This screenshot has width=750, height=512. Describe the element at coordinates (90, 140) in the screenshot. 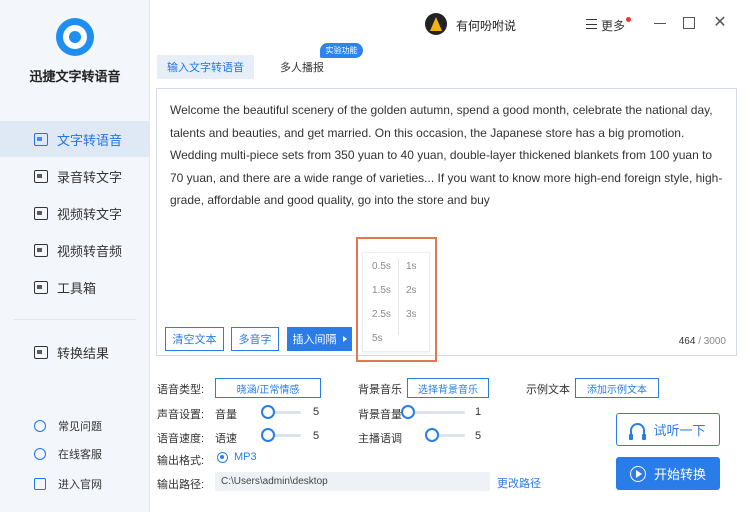

I see `sidebar-item-label: 文字转语音` at that location.